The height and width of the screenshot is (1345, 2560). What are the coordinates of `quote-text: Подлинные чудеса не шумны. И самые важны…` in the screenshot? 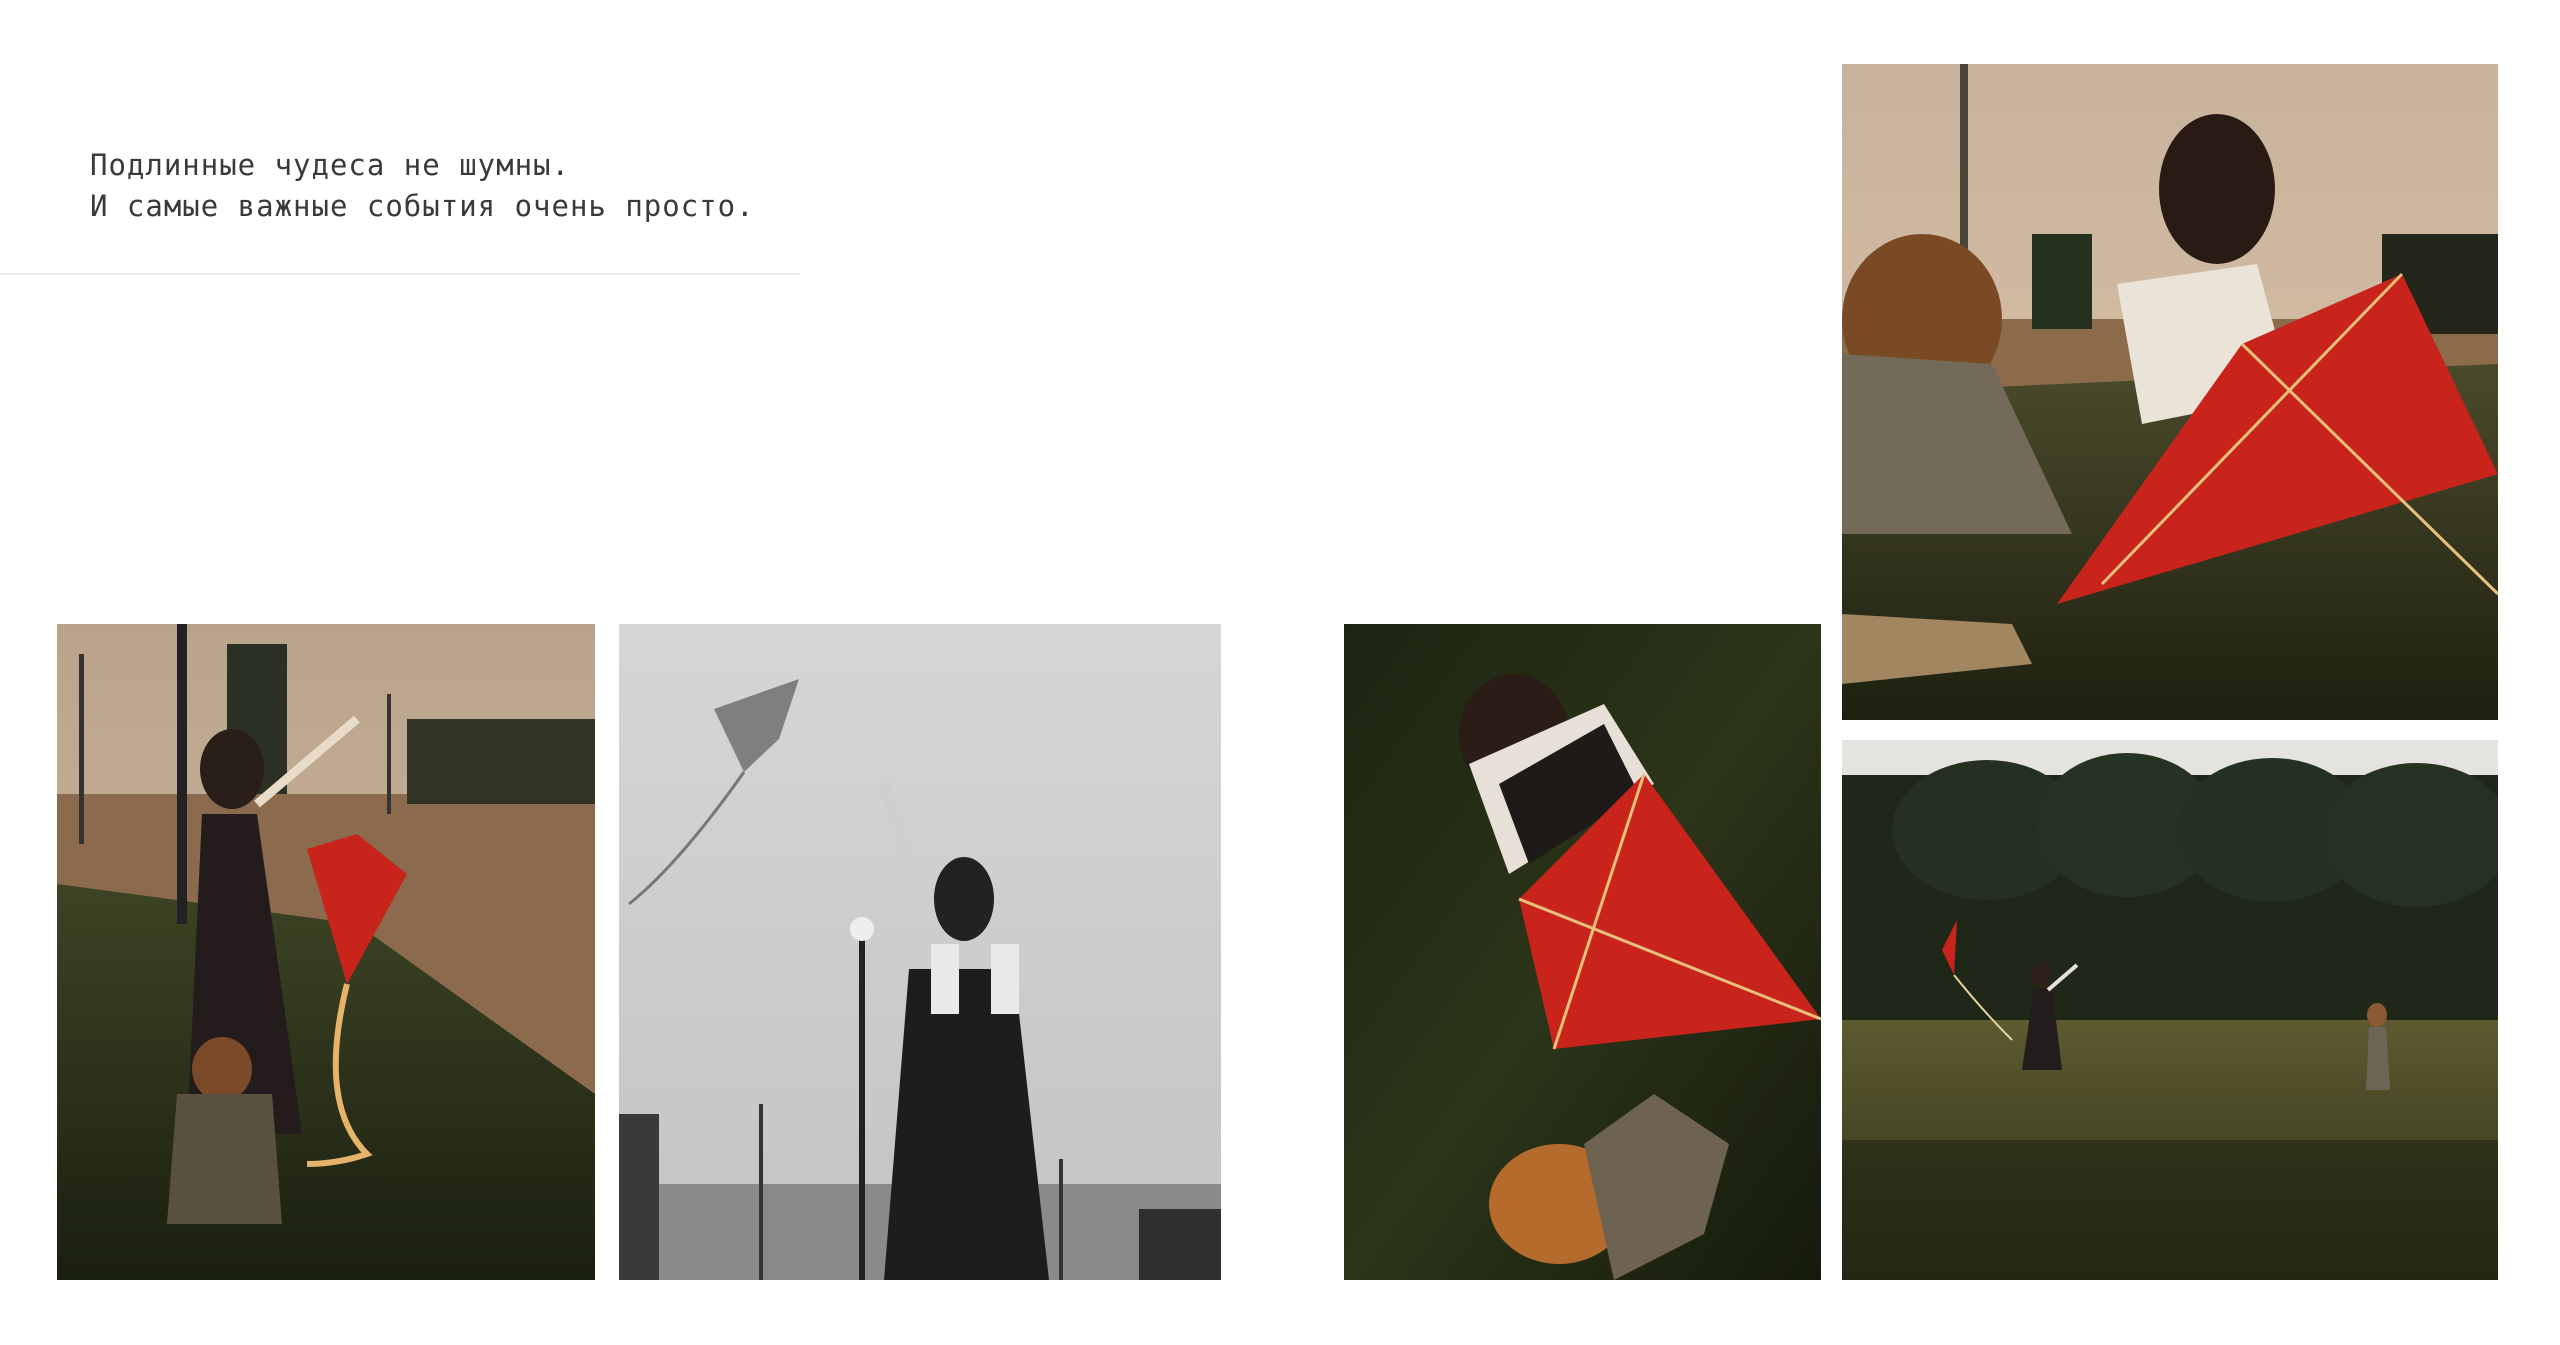 It's located at (450, 186).